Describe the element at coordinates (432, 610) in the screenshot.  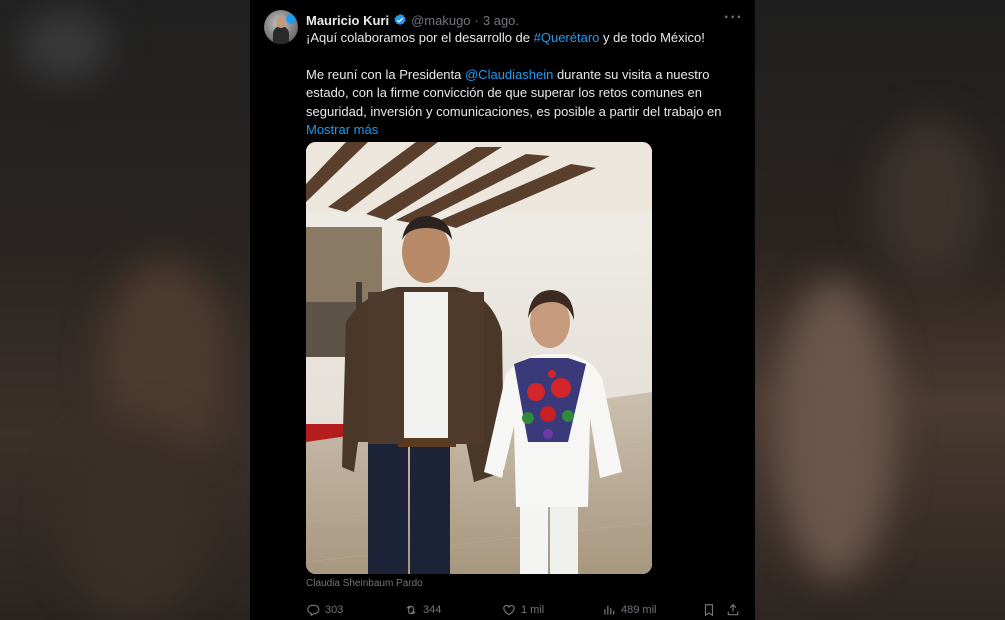
I see `retweet-count: 344` at that location.